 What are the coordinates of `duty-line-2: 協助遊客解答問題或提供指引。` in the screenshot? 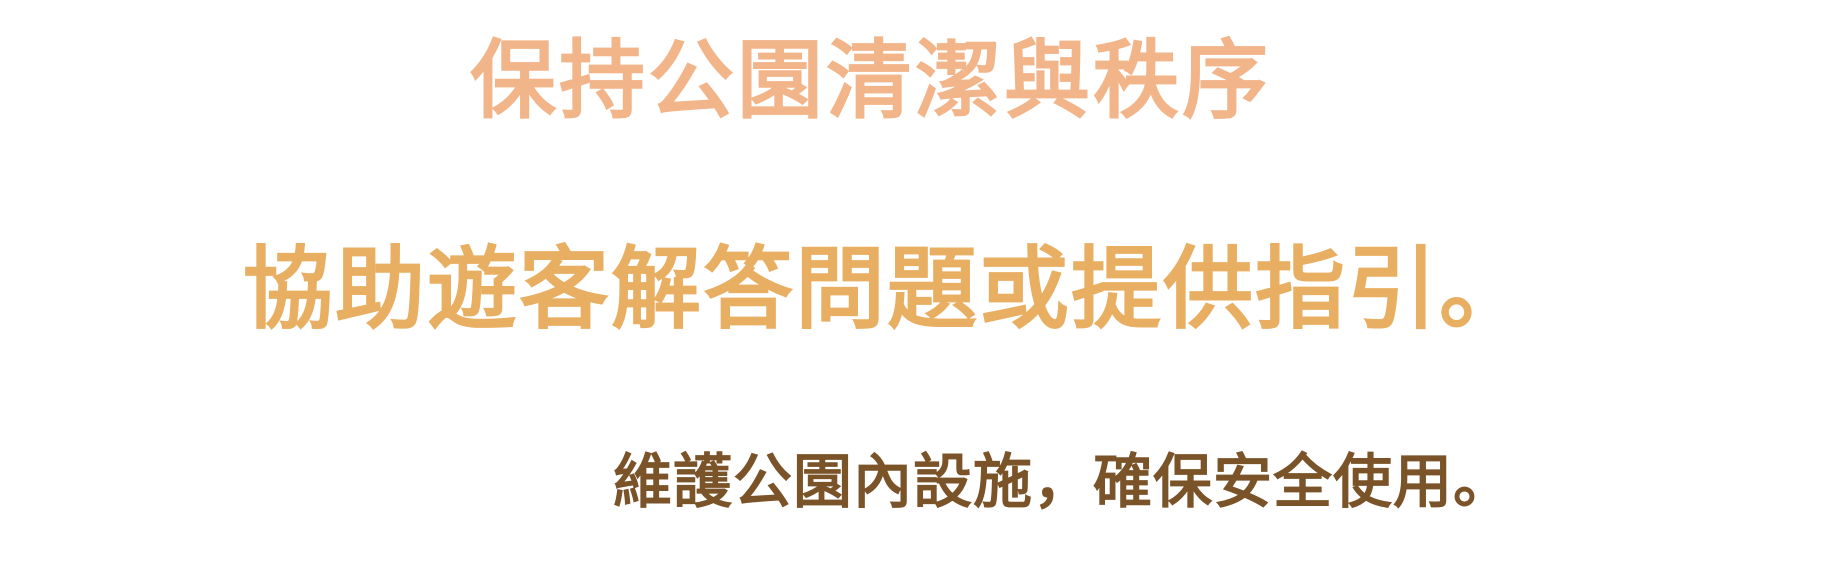 It's located at (887, 289).